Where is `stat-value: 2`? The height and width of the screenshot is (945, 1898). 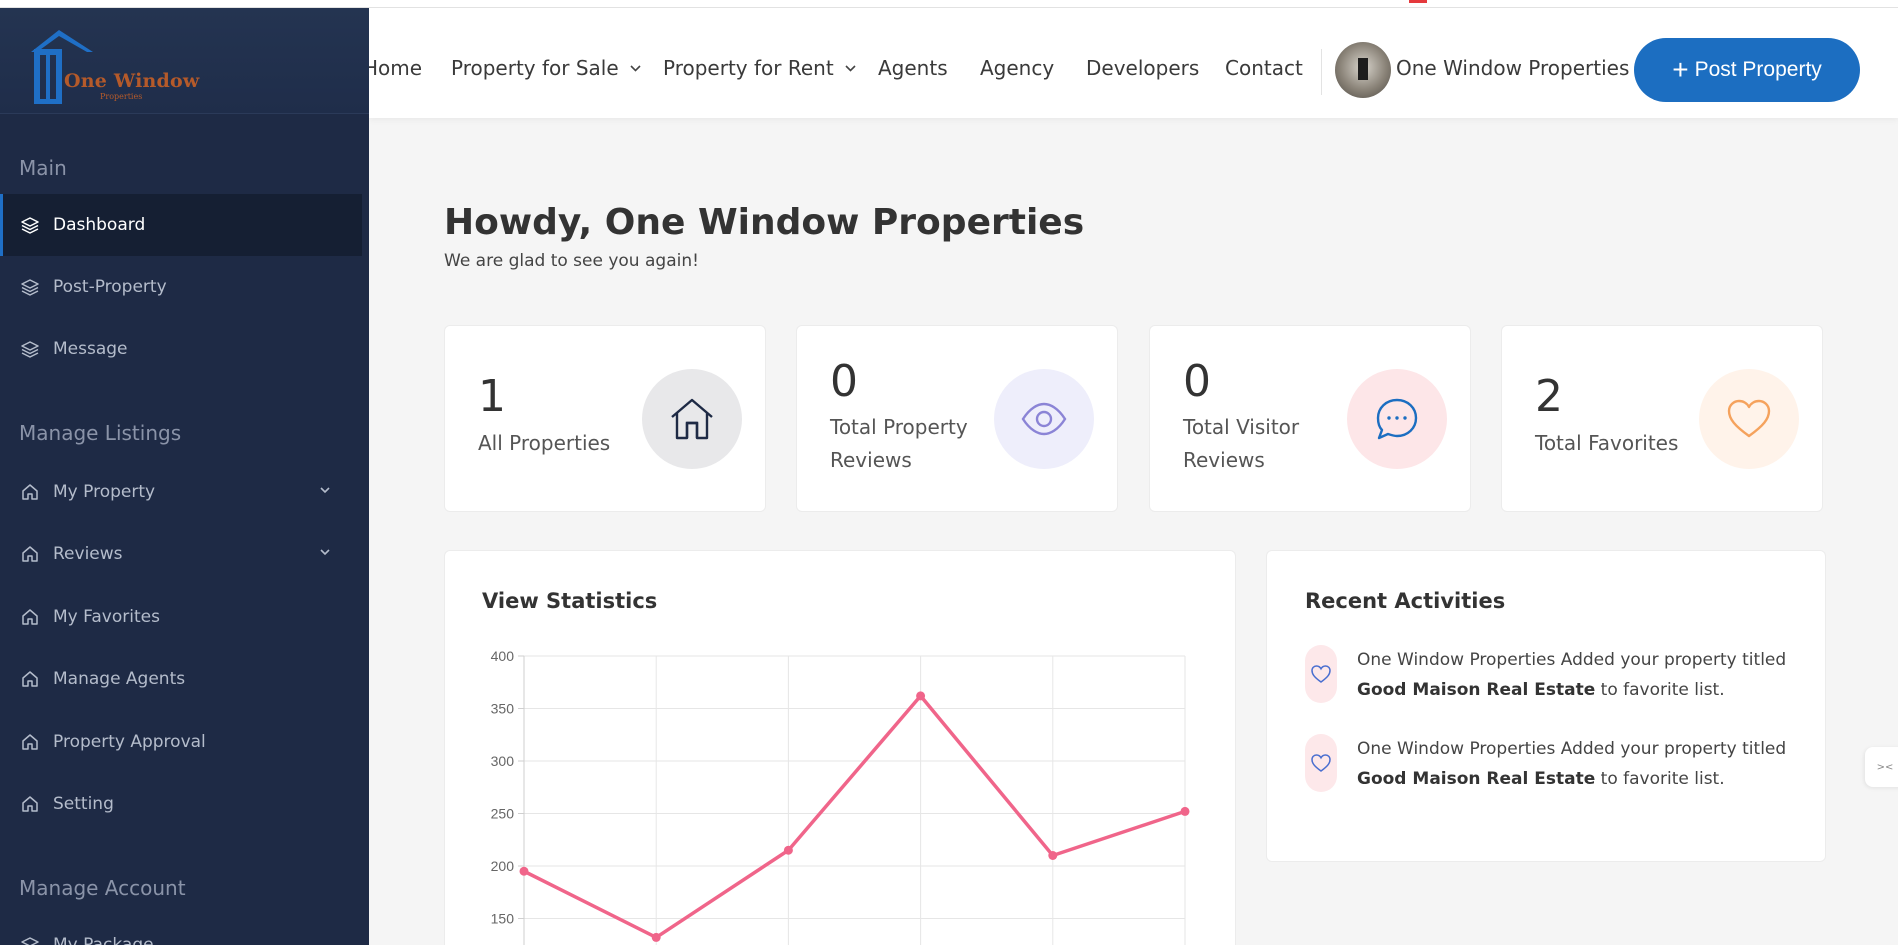
stat-value: 2 is located at coordinates (1549, 396).